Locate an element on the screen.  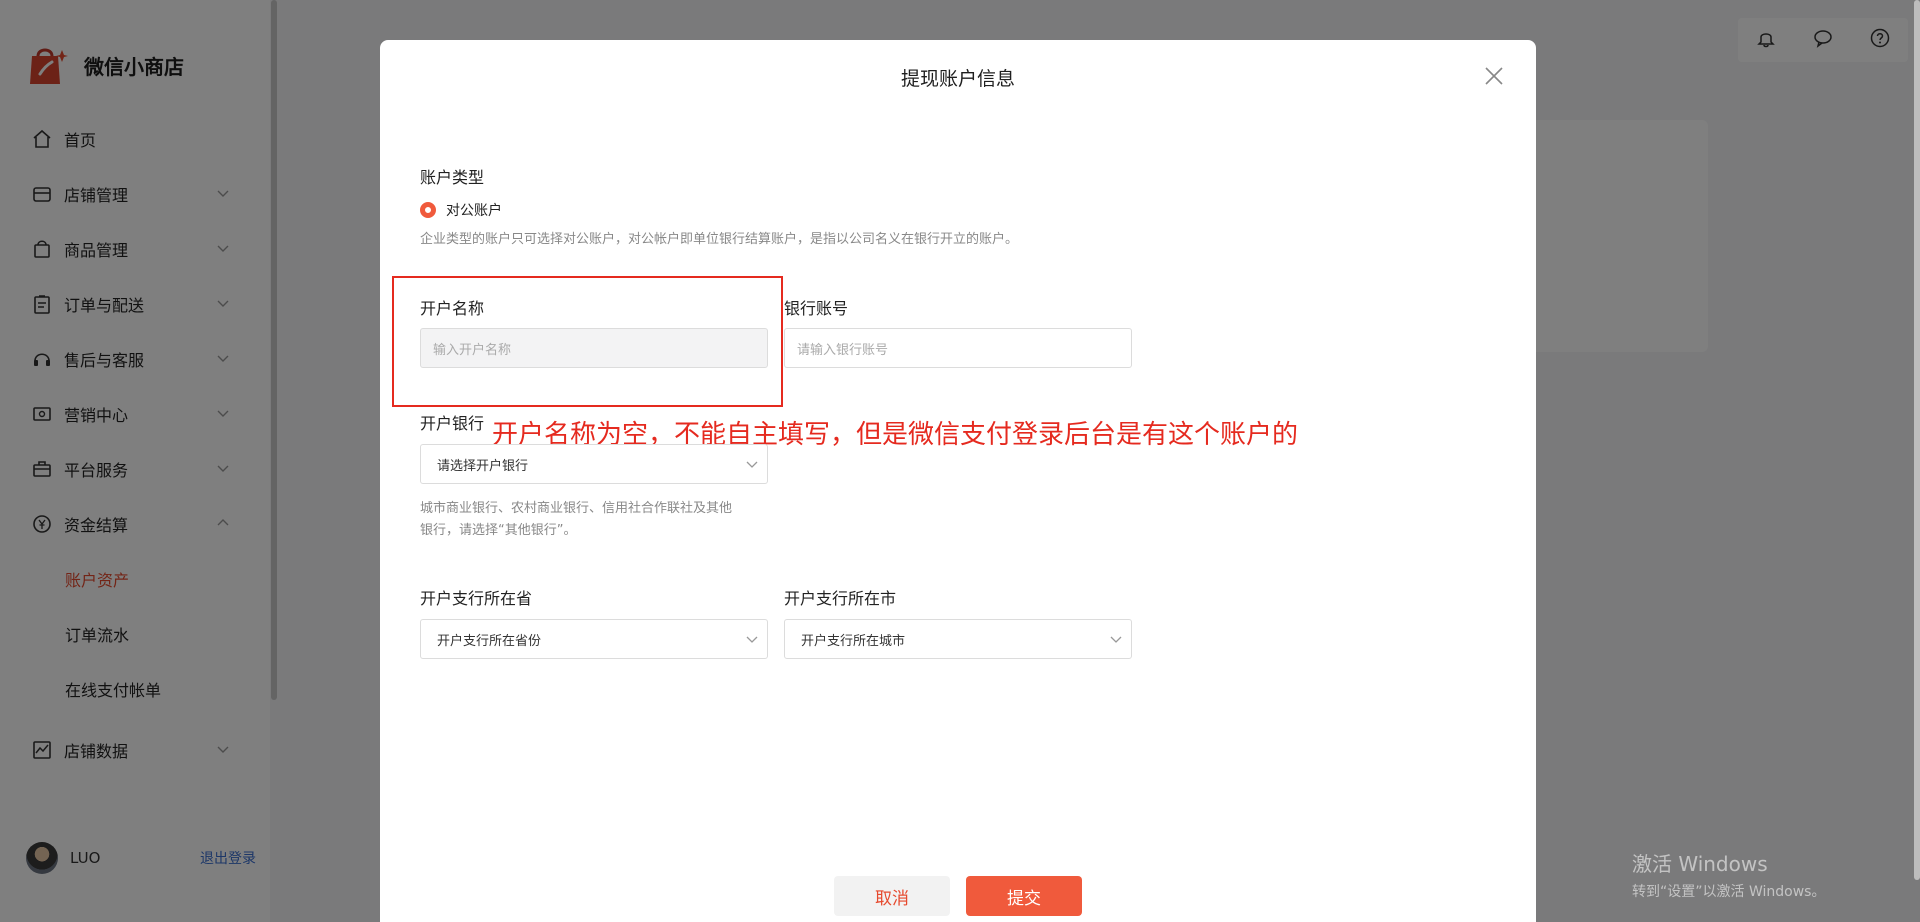
account-type-label: 账户类型 is located at coordinates (452, 177).